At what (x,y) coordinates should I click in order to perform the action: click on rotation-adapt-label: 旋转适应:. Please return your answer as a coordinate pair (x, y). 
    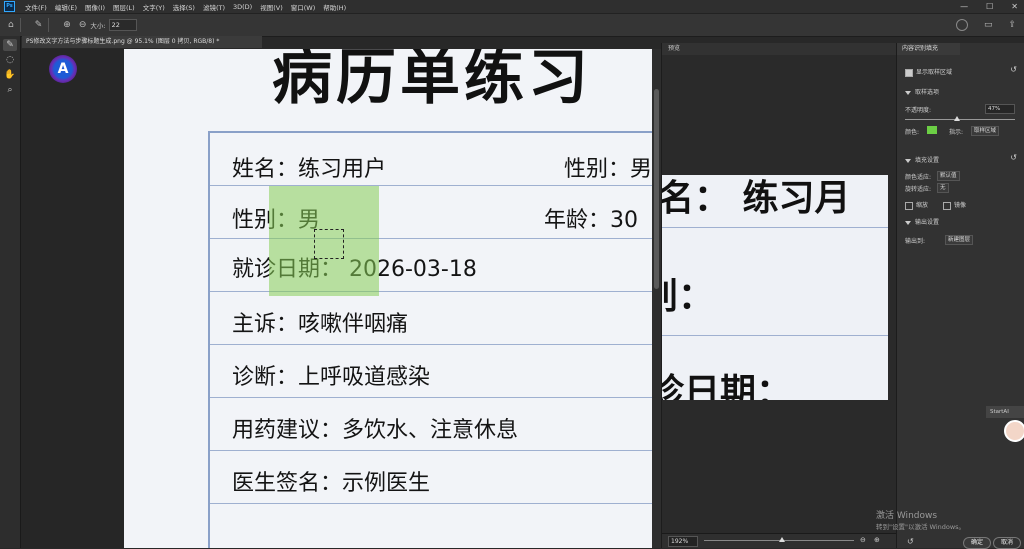
    Looking at the image, I should click on (918, 189).